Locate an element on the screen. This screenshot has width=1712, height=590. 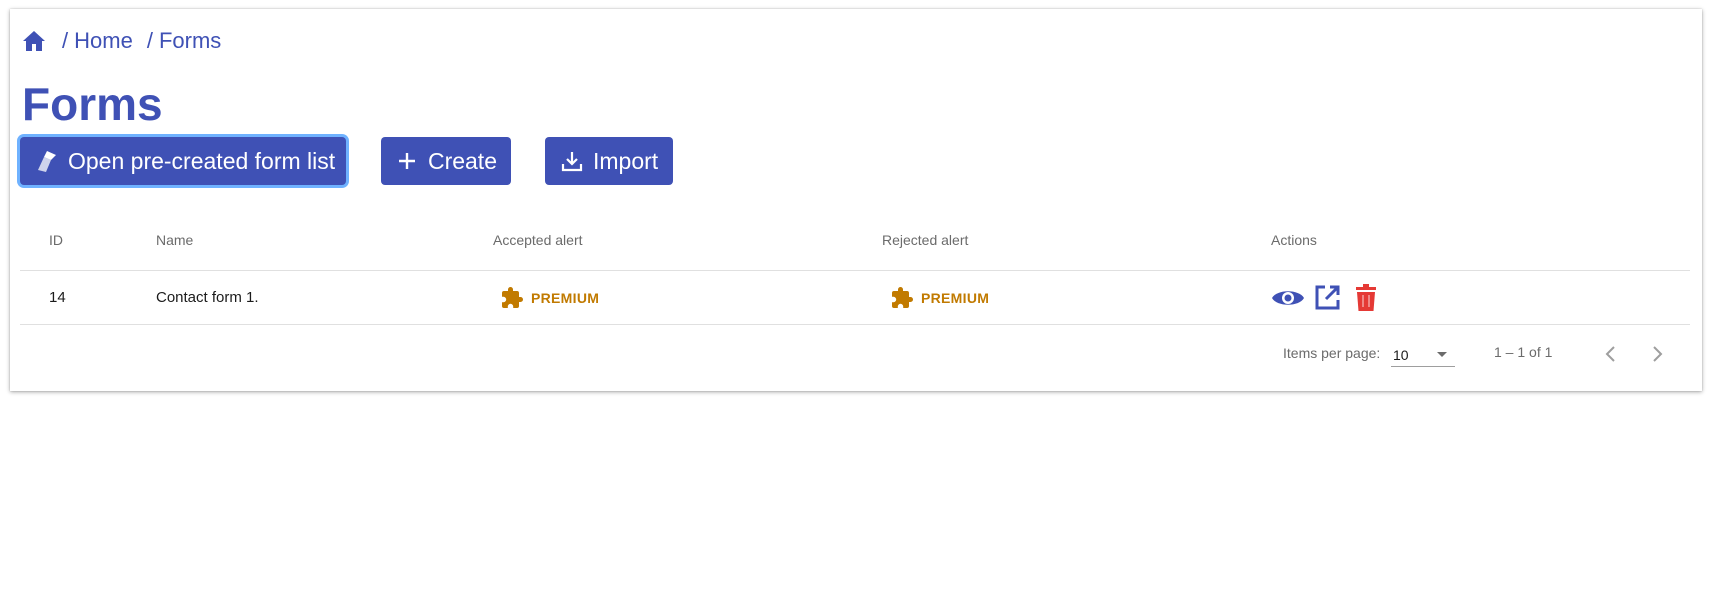
import-button: Import is located at coordinates (609, 161).